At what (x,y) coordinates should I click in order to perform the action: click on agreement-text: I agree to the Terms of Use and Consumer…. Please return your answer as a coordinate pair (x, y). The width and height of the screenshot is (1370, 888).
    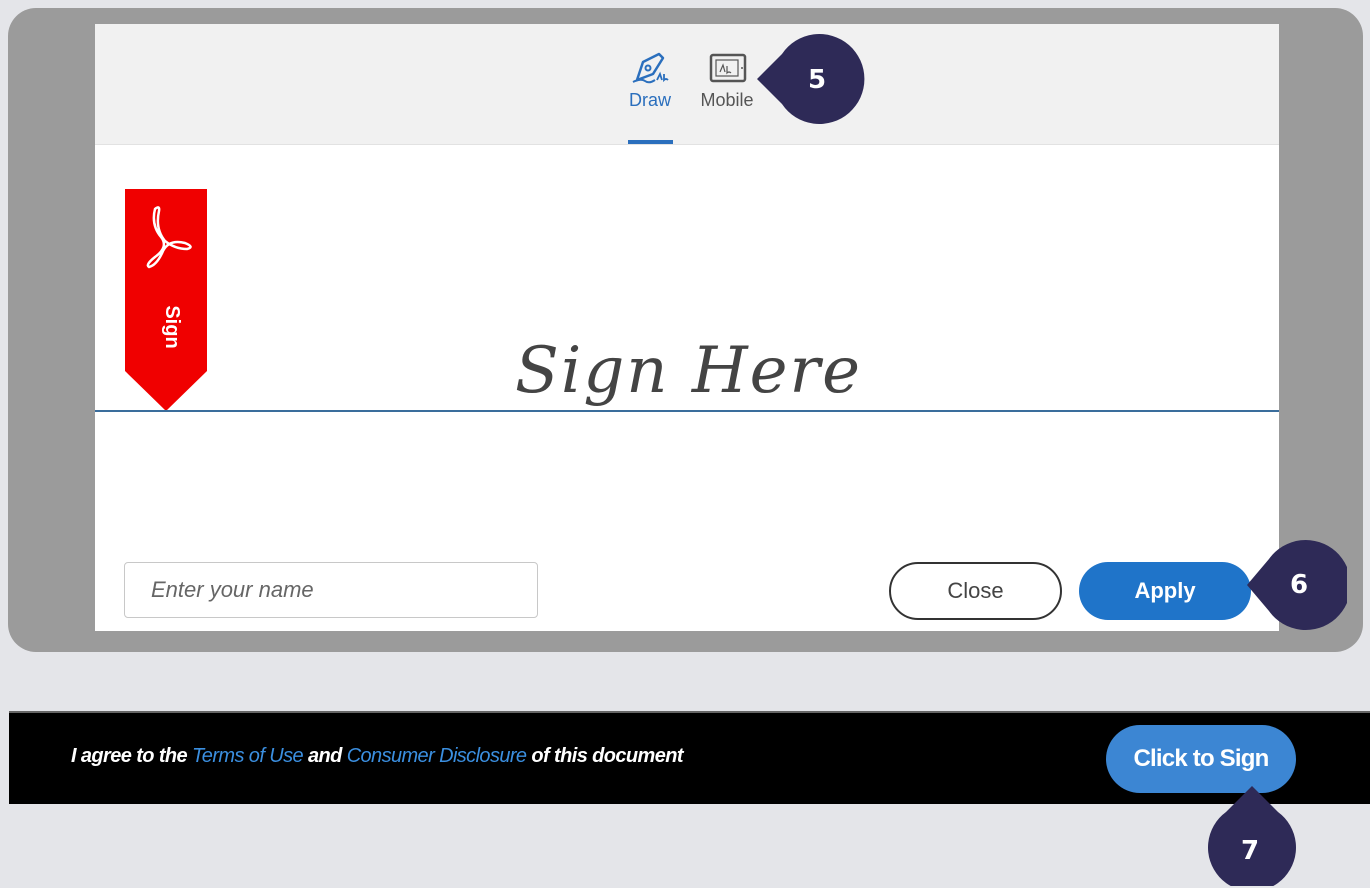
    Looking at the image, I should click on (377, 756).